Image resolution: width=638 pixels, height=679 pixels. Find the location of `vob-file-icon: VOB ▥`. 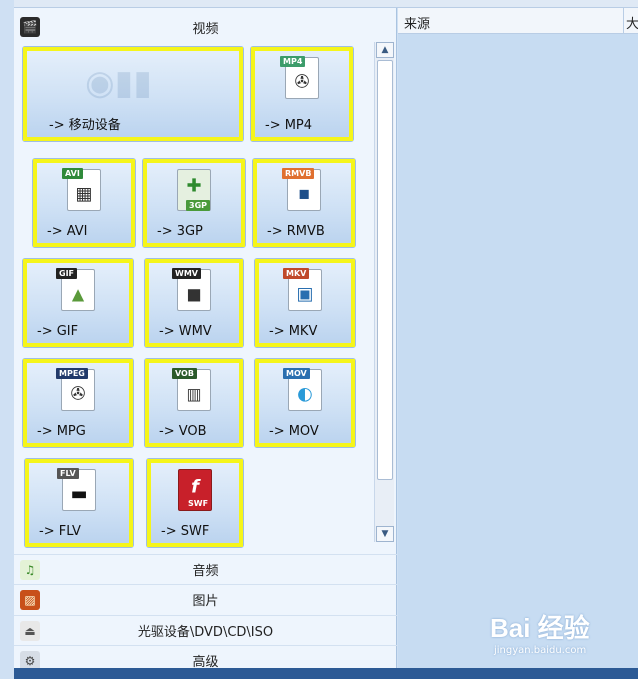

vob-file-icon: VOB ▥ is located at coordinates (191, 389).